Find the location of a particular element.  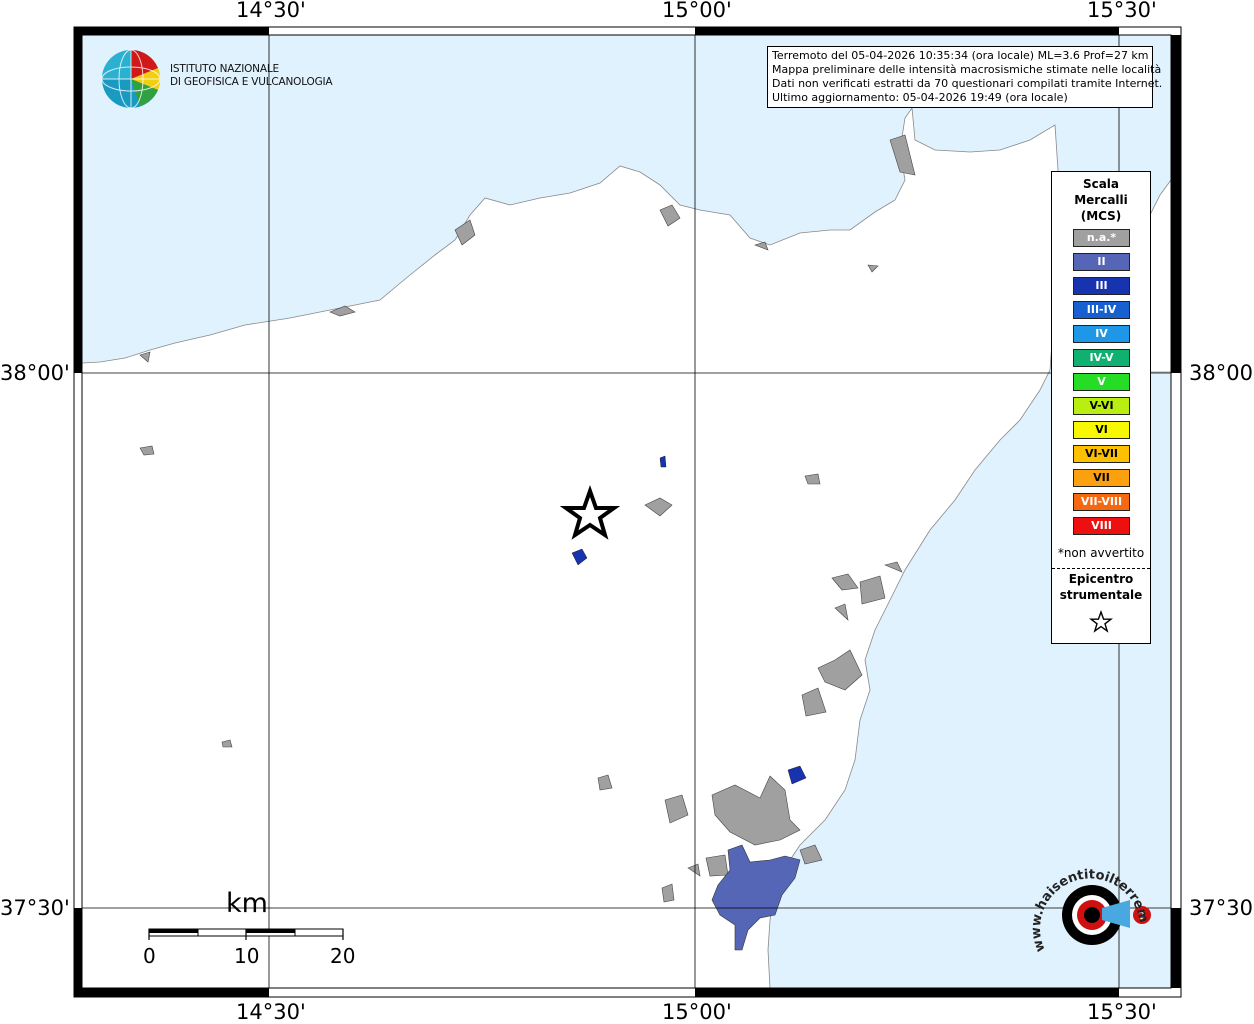

legend-swatch-v-vi: V-VI is located at coordinates (1101, 406).